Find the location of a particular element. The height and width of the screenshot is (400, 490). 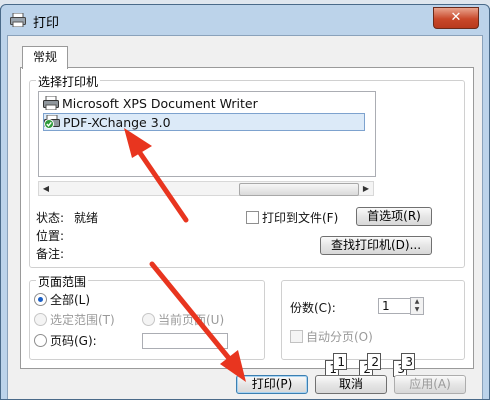

print-button: 打印(P) is located at coordinates (272, 384).